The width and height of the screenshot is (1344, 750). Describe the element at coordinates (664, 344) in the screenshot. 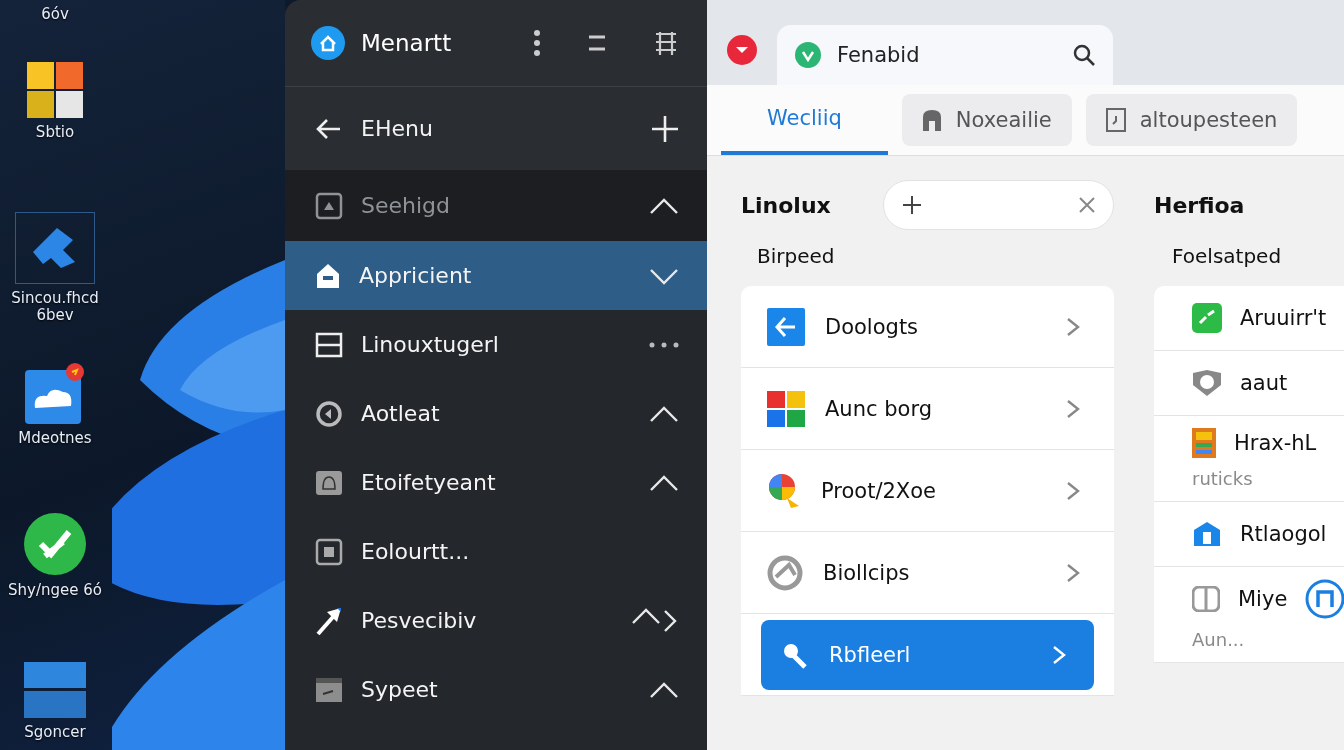

I see `more-icon` at that location.